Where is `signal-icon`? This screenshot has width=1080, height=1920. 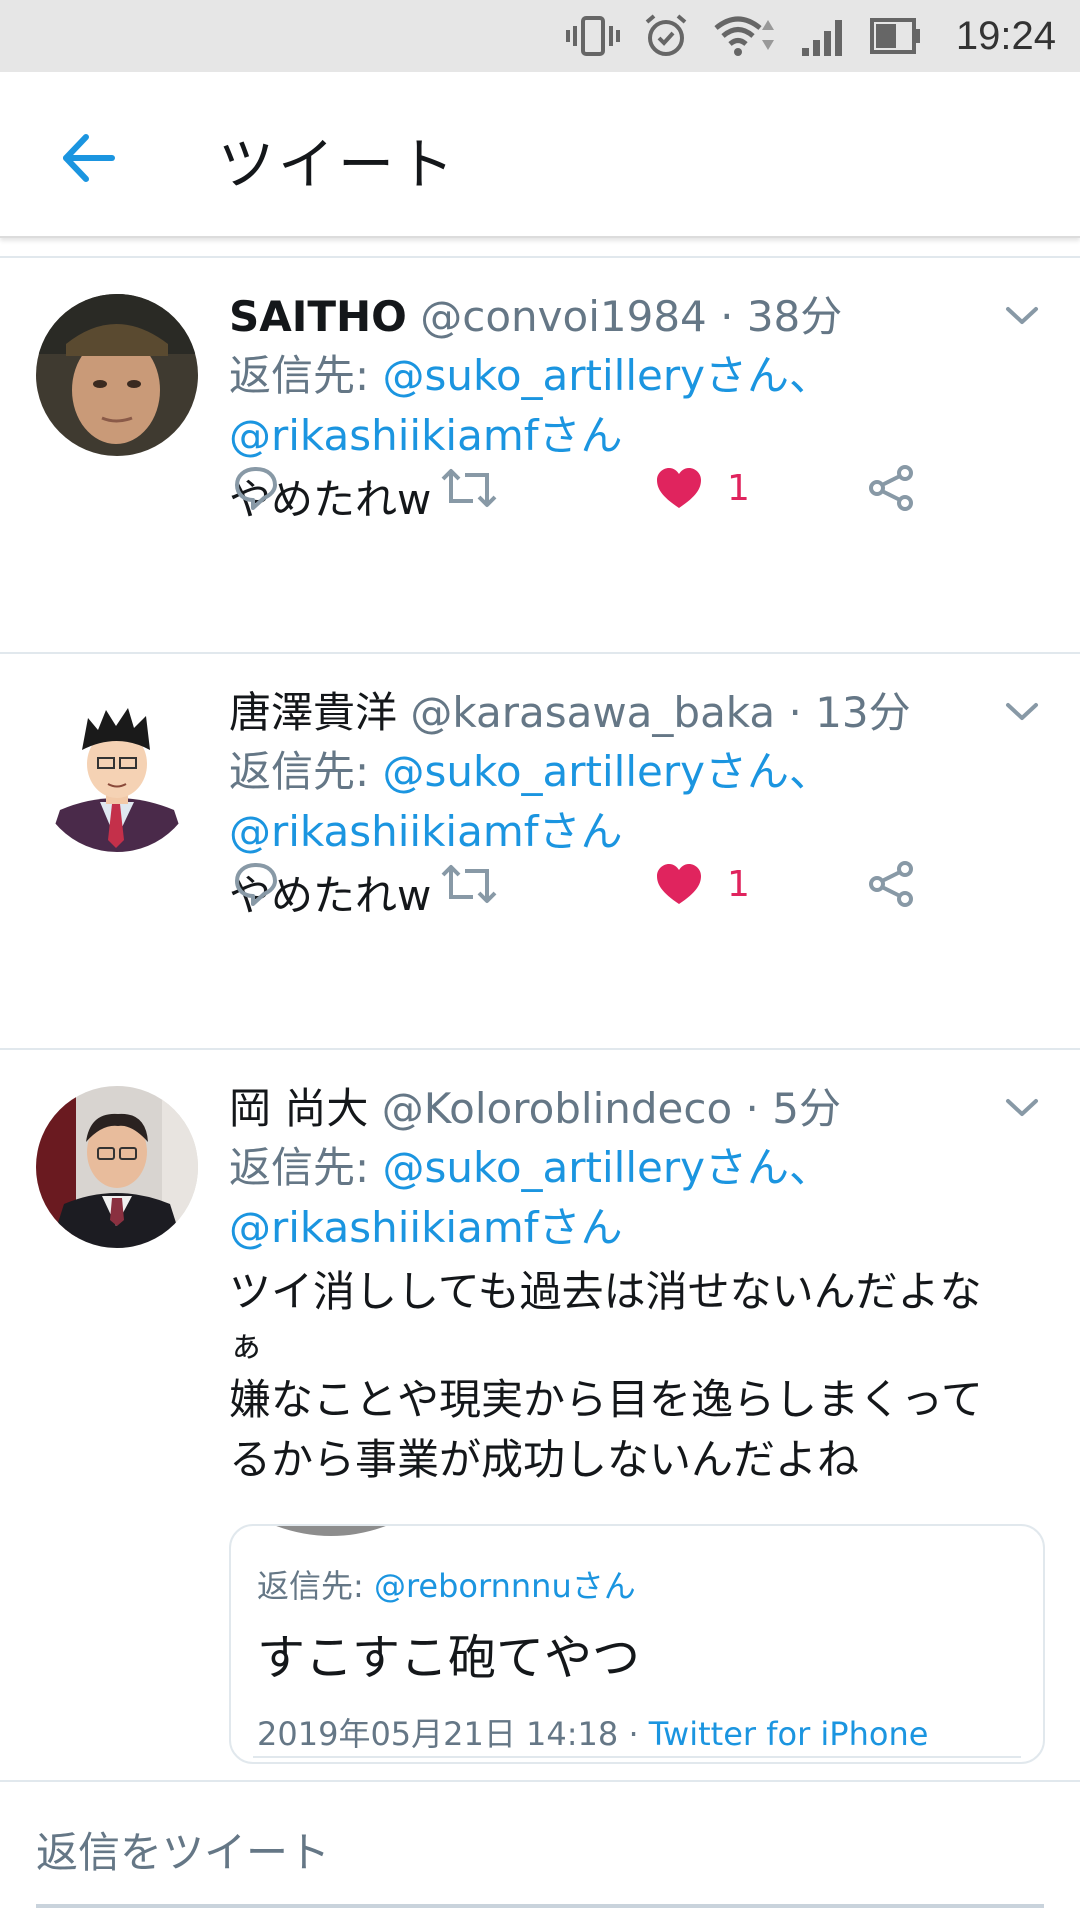 signal-icon is located at coordinates (821, 38).